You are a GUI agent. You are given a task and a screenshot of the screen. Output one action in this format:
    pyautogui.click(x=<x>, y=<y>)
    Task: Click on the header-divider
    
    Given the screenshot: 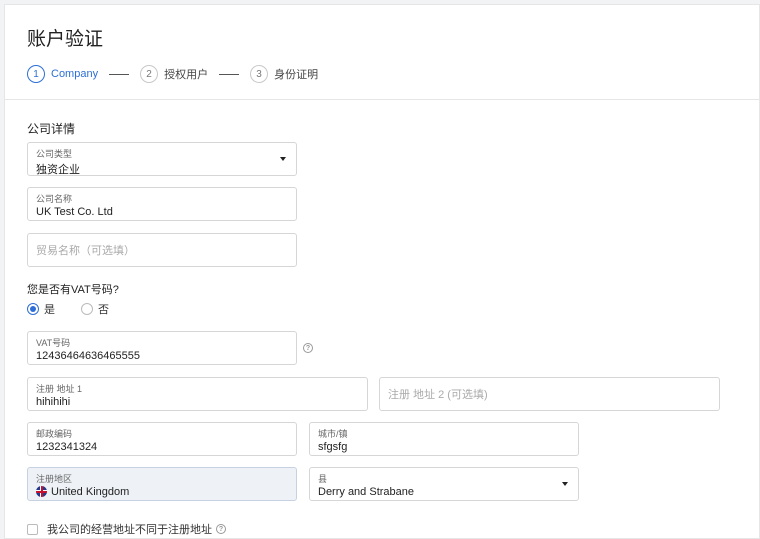 What is the action you would take?
    pyautogui.click(x=382, y=99)
    